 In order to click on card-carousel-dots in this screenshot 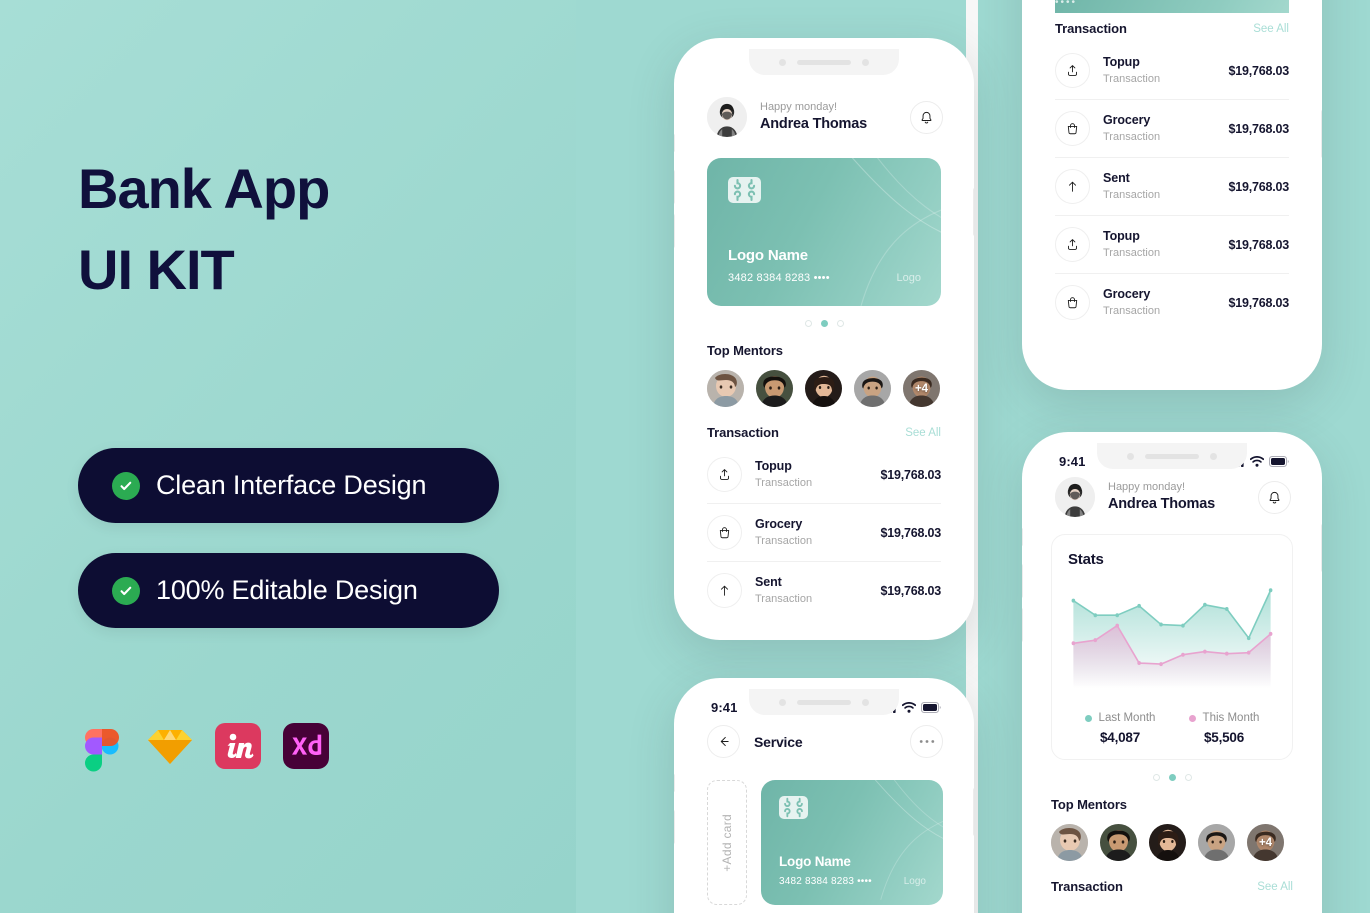, I will do `click(824, 323)`.